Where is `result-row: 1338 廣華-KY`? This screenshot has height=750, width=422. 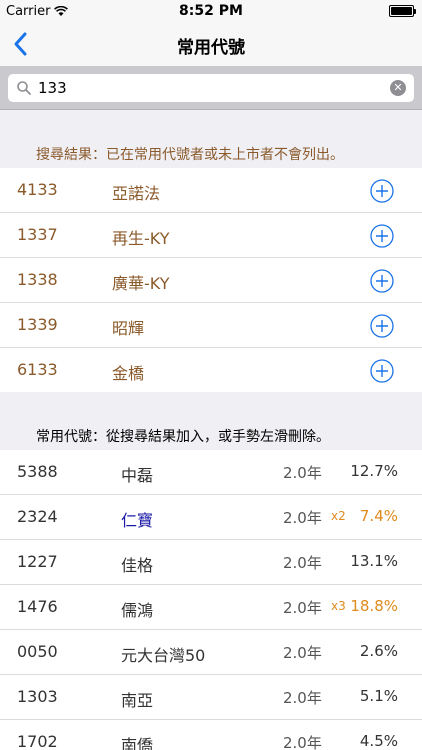 result-row: 1338 廣華-KY is located at coordinates (211, 280).